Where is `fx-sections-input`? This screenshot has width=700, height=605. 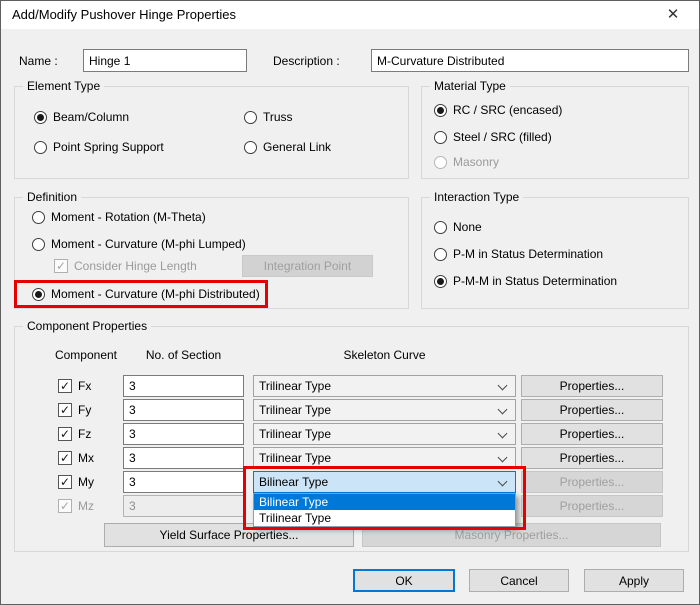 fx-sections-input is located at coordinates (183, 386).